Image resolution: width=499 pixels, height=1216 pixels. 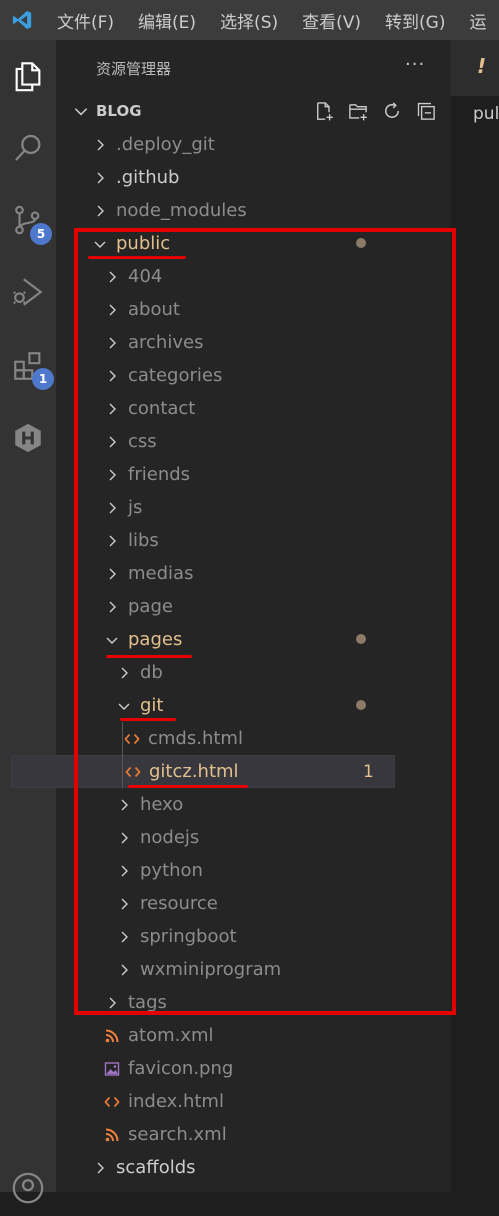 I want to click on tree-file-atom-xml: atom.xml, so click(x=197, y=1035).